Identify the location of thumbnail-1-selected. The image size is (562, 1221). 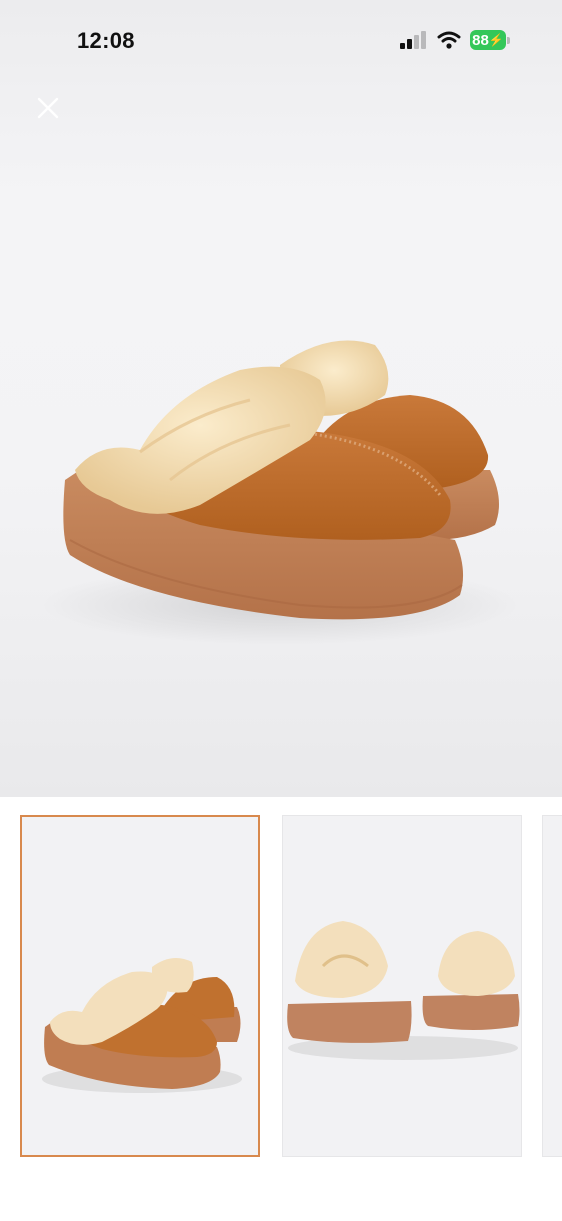
(140, 986).